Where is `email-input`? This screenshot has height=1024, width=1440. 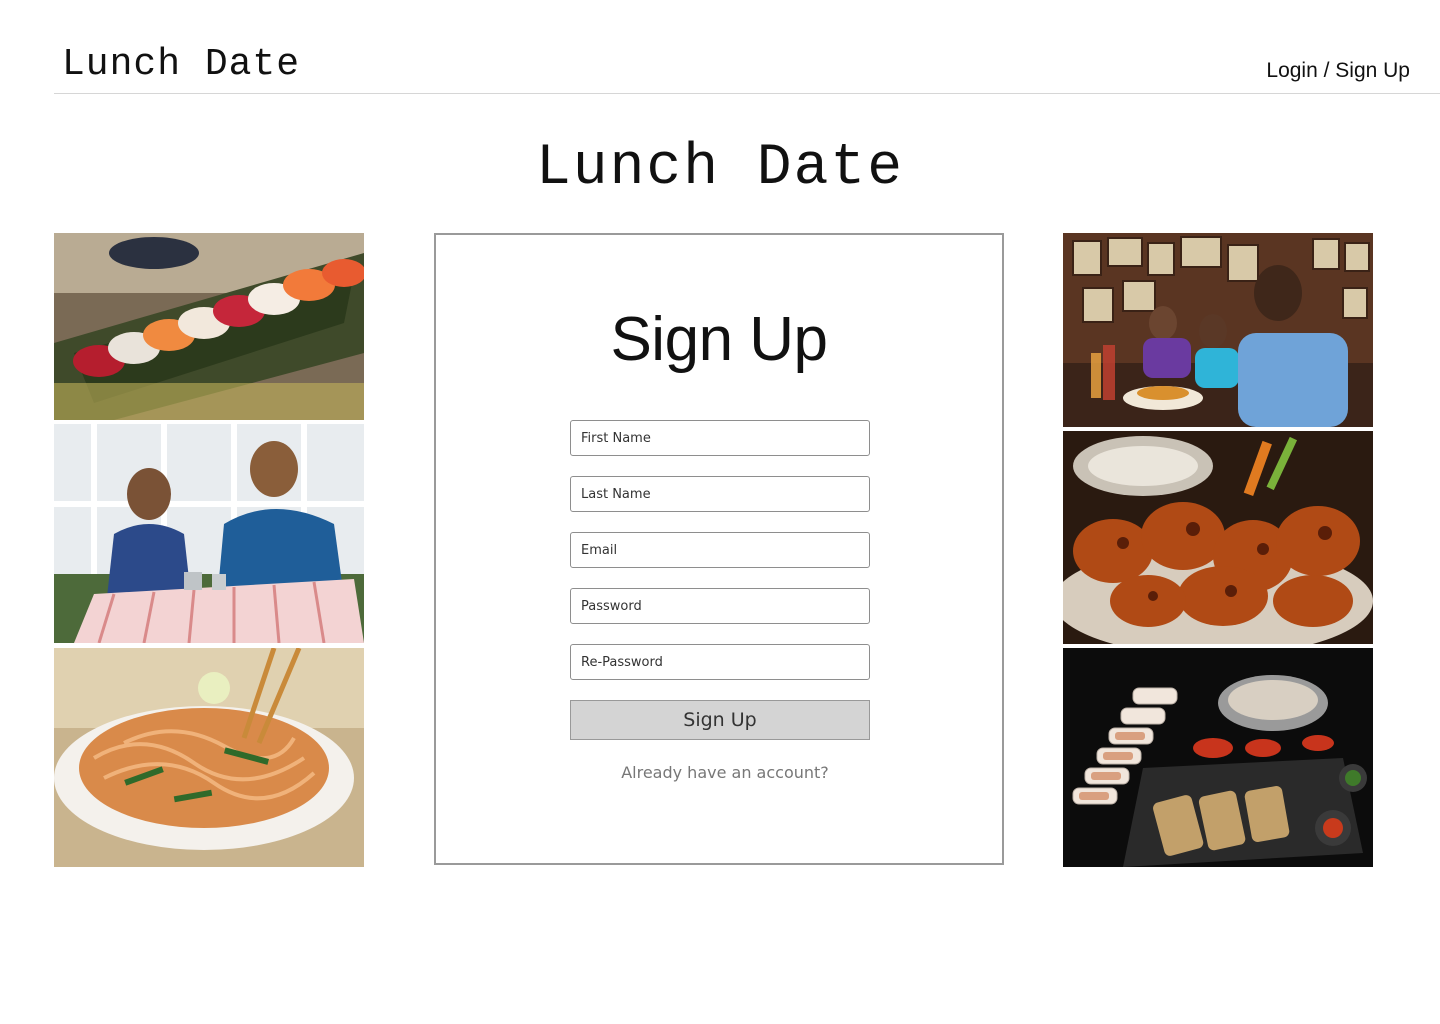
email-input is located at coordinates (720, 550).